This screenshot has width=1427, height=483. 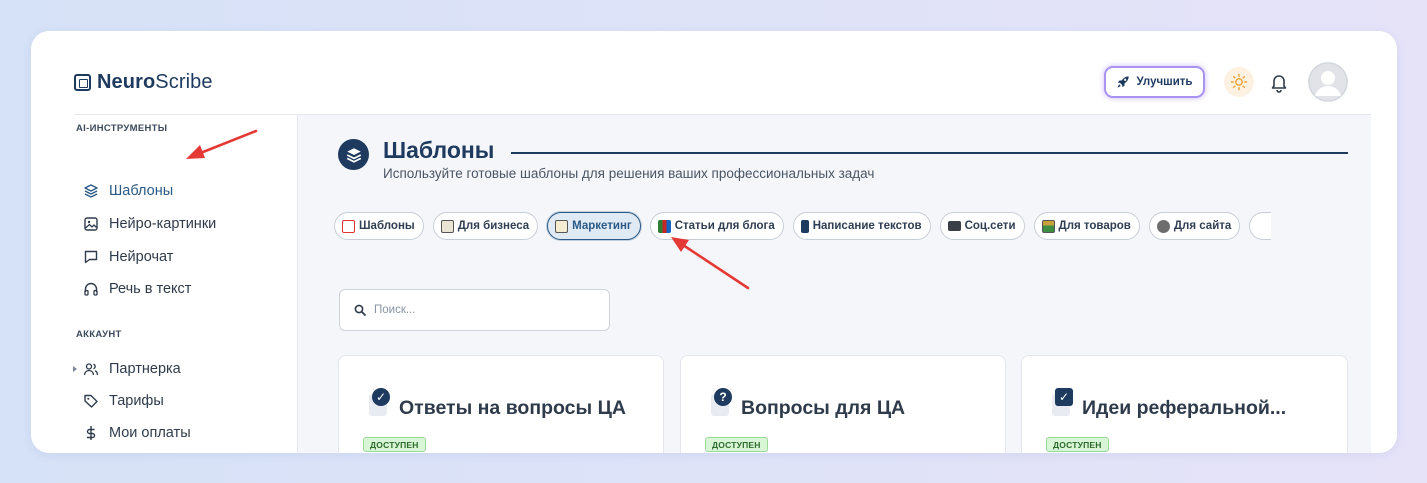 What do you see at coordinates (990, 226) in the screenshot?
I see `tab-label: Соц.сети` at bounding box center [990, 226].